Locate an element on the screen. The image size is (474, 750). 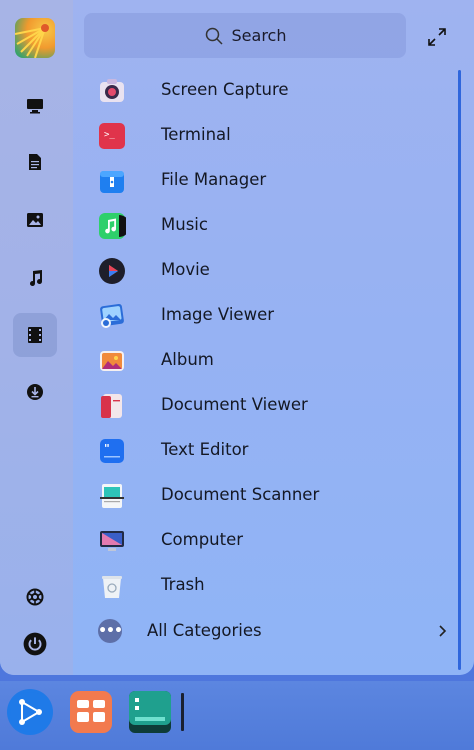
power-button is located at coordinates (35, 644).